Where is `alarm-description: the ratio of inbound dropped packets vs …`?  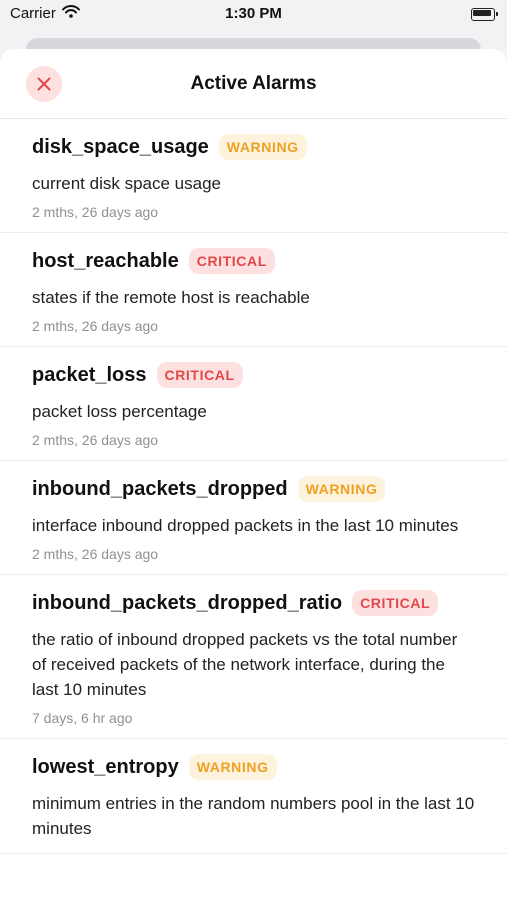
alarm-description: the ratio of inbound dropped packets vs … is located at coordinates (245, 664).